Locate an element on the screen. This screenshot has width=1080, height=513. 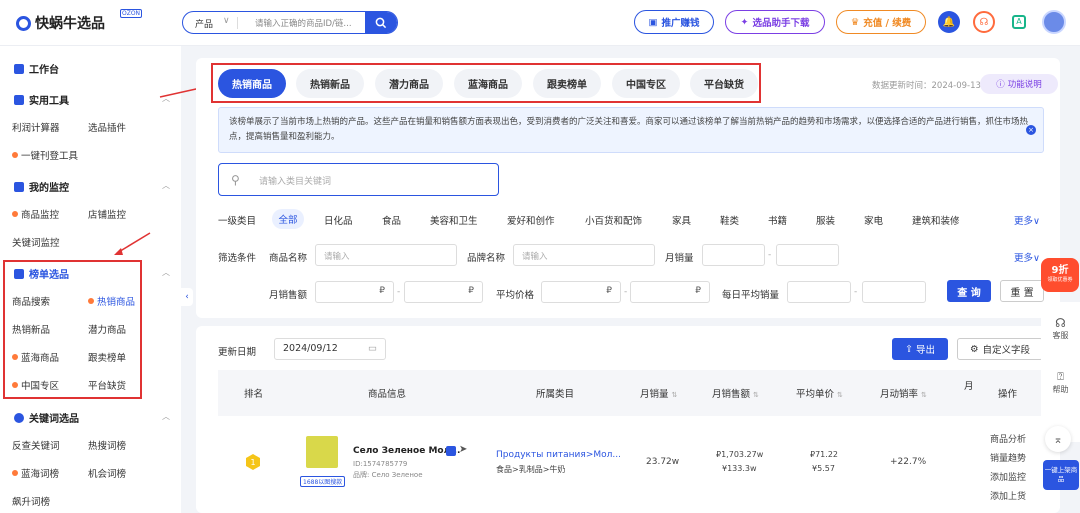
custom-fields-label: 自定义字段 is located at coordinates (1006, 350).